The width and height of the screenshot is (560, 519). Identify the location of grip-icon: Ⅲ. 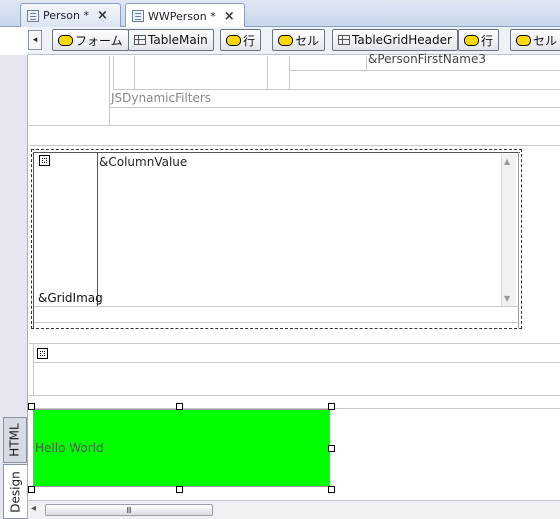
(129, 510).